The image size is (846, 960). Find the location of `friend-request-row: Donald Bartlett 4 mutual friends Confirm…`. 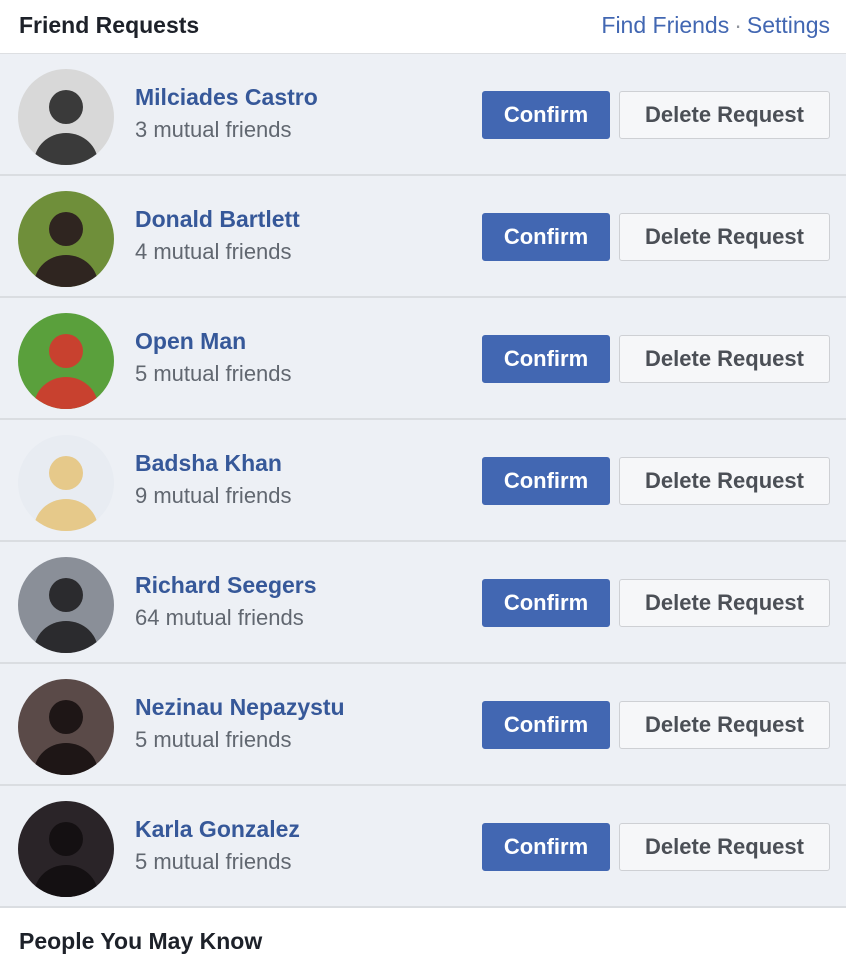

friend-request-row: Donald Bartlett 4 mutual friends Confirm… is located at coordinates (423, 237).